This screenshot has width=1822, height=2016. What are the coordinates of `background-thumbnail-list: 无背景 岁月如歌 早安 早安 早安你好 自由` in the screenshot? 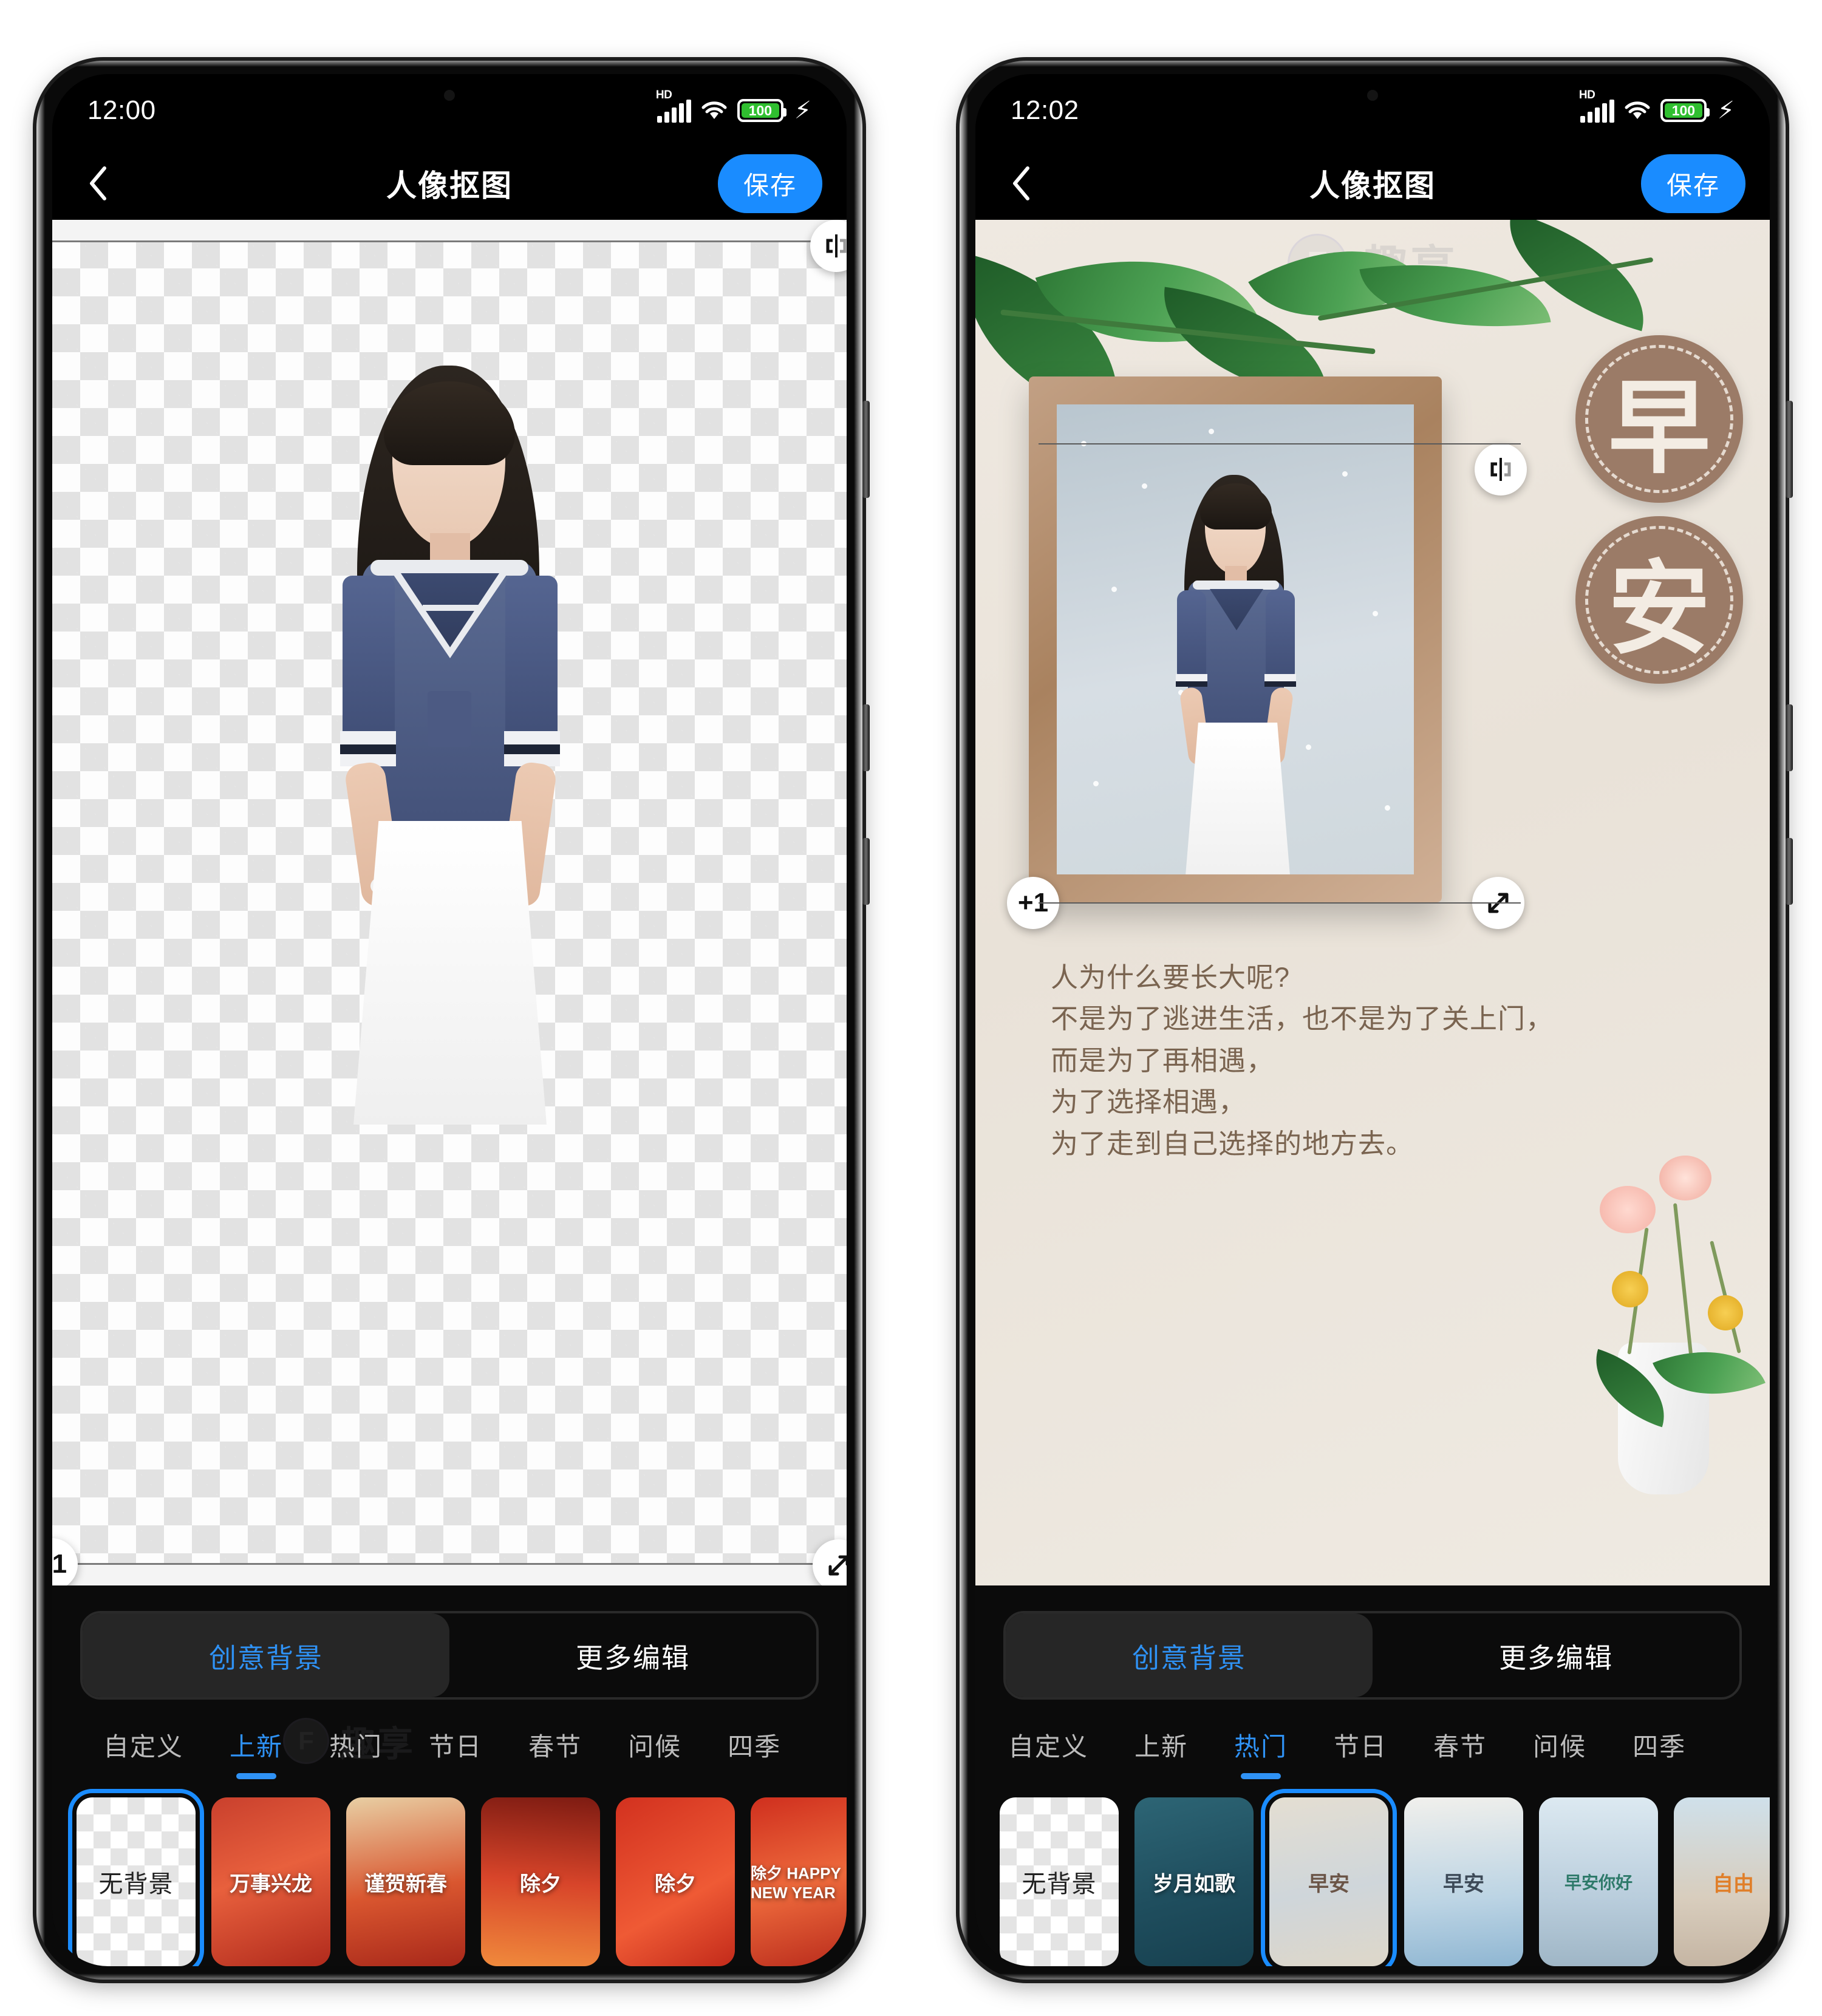 It's located at (1372, 1864).